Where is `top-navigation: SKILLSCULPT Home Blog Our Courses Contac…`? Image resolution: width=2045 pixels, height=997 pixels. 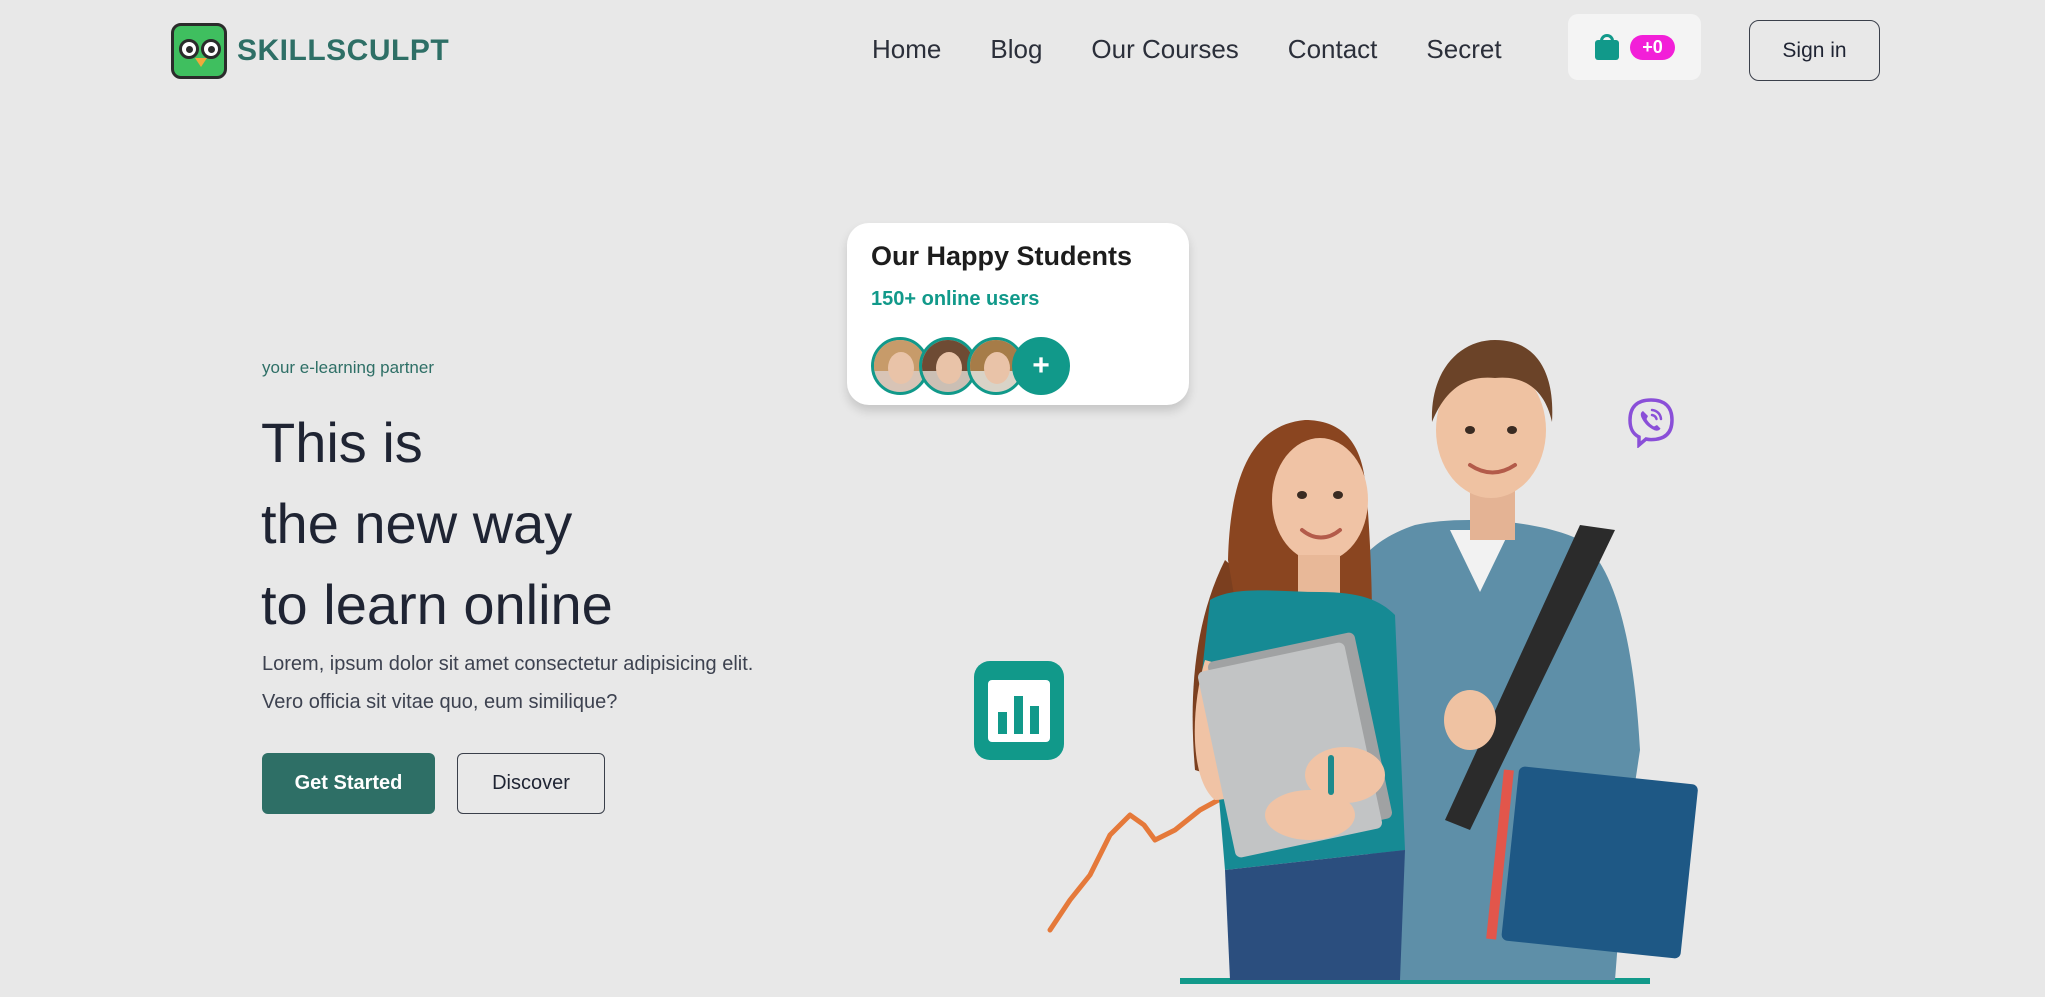
top-navigation: SKILLSCULPT Home Blog Our Courses Contac… is located at coordinates (1022, 50).